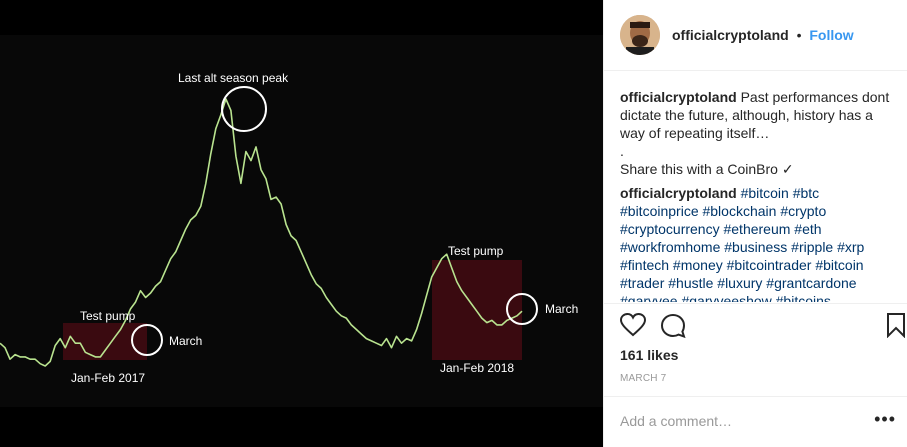  What do you see at coordinates (108, 316) in the screenshot?
I see `chart-annotation-test-pump-2017: Test pump` at bounding box center [108, 316].